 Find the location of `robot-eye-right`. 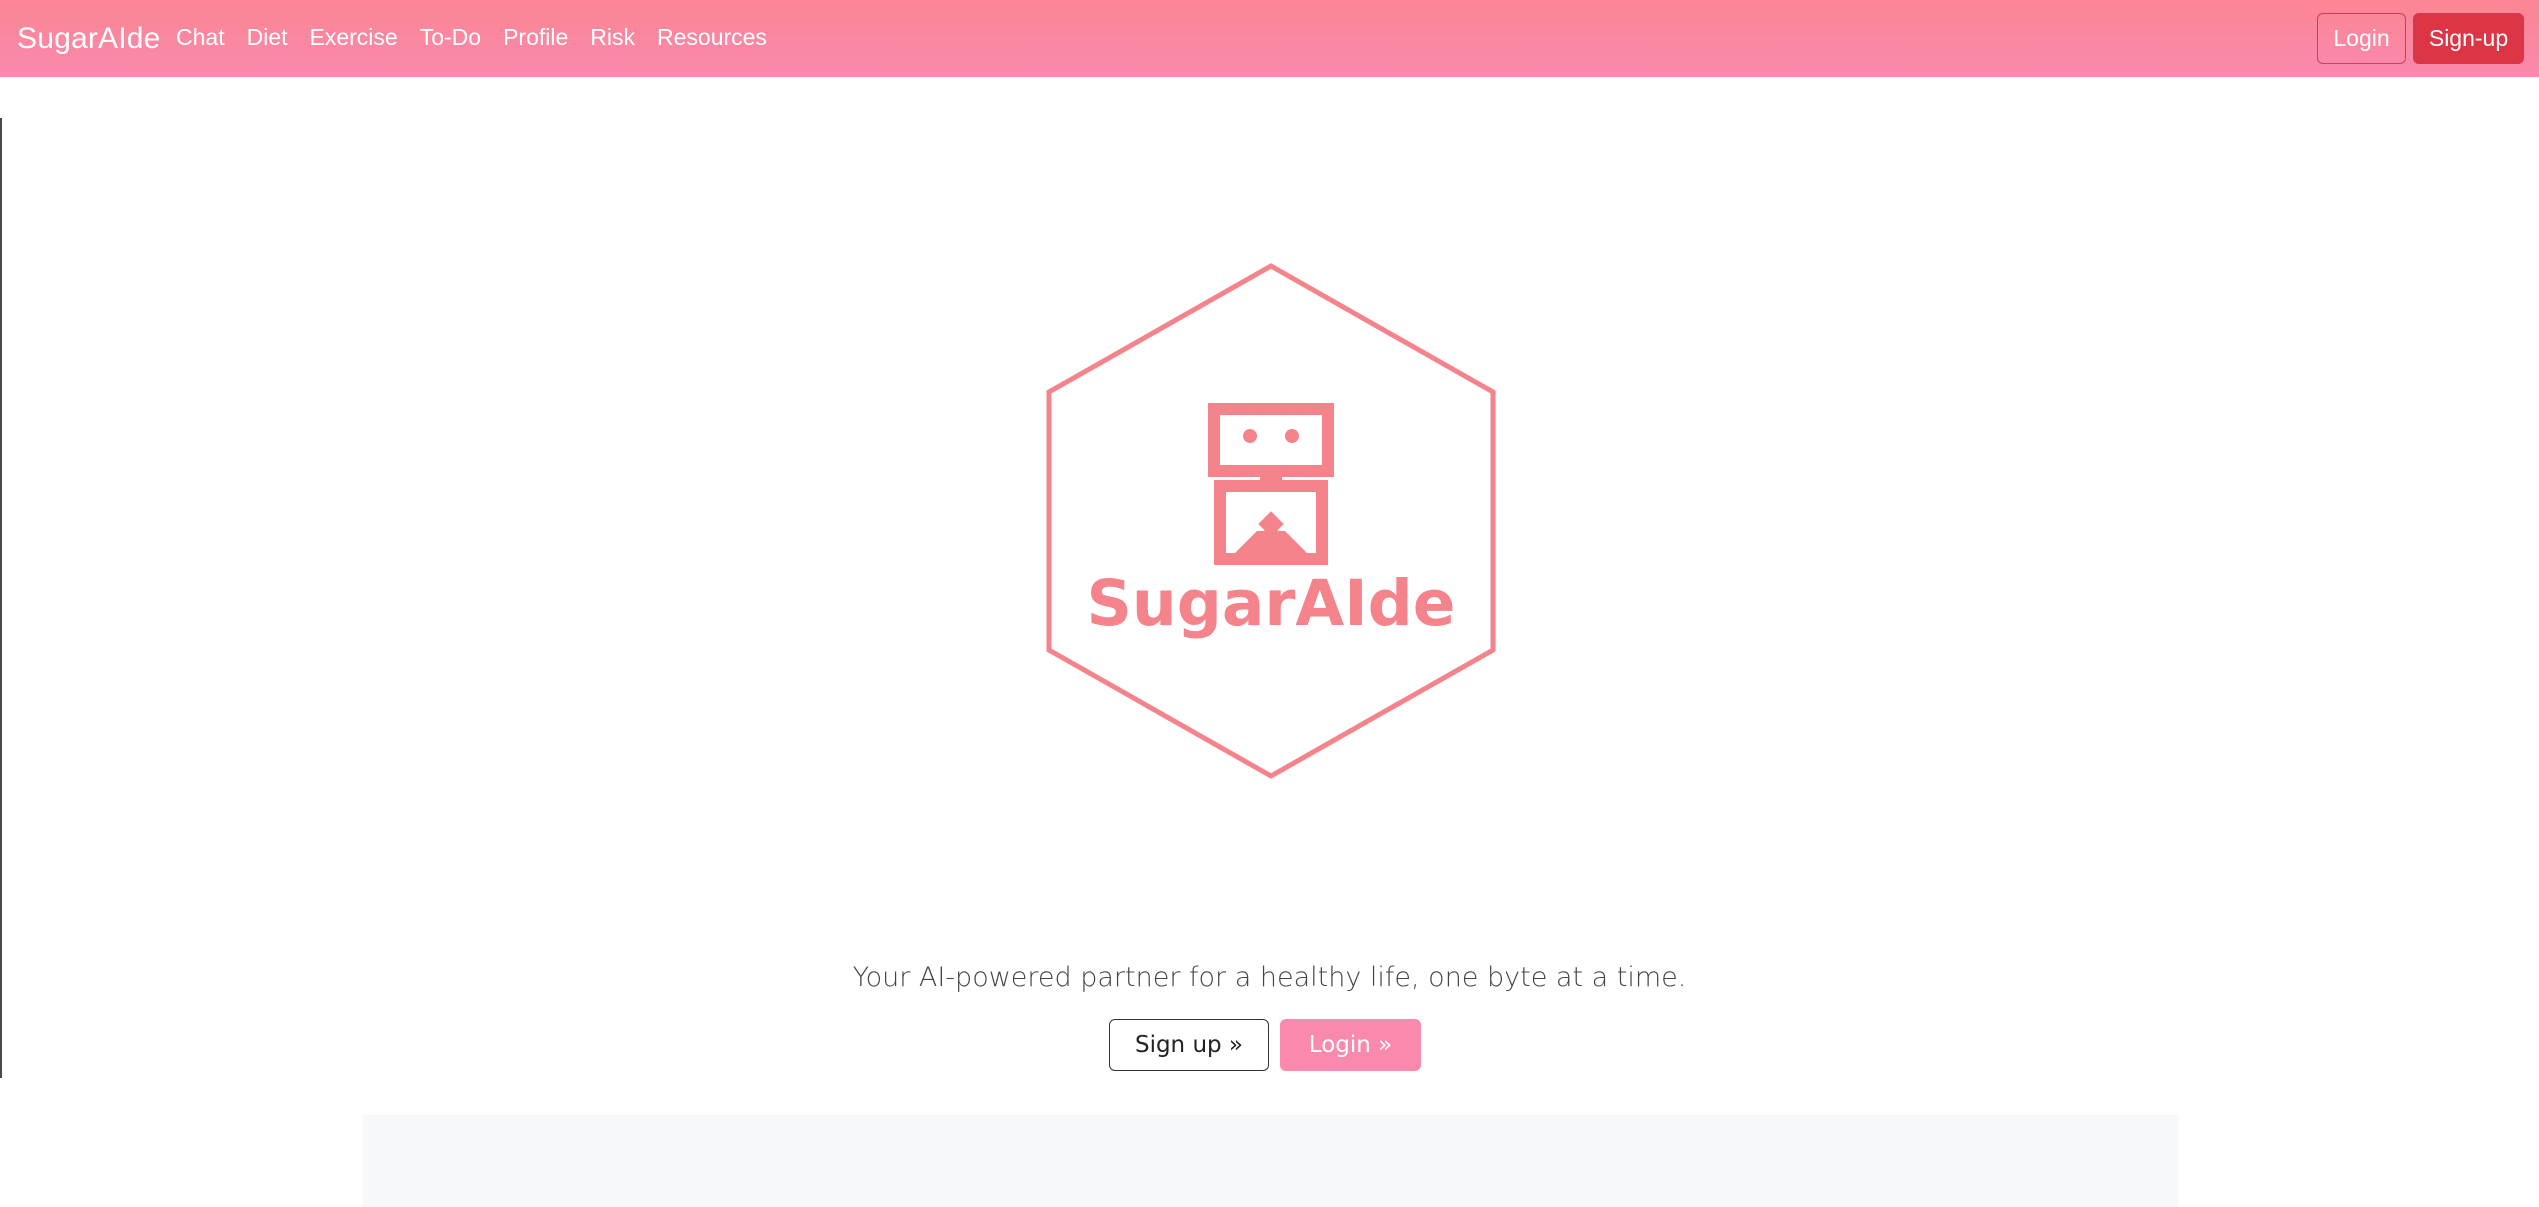

robot-eye-right is located at coordinates (1292, 436).